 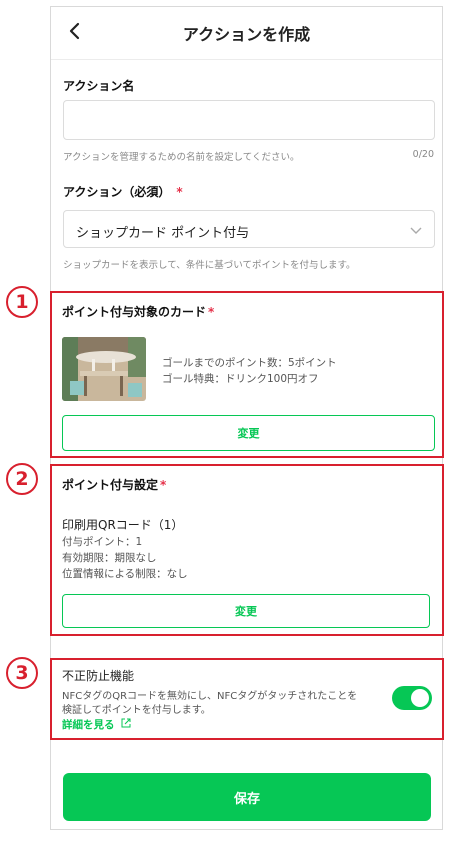 What do you see at coordinates (246, 611) in the screenshot?
I see `point-settings-change-button: 変更` at bounding box center [246, 611].